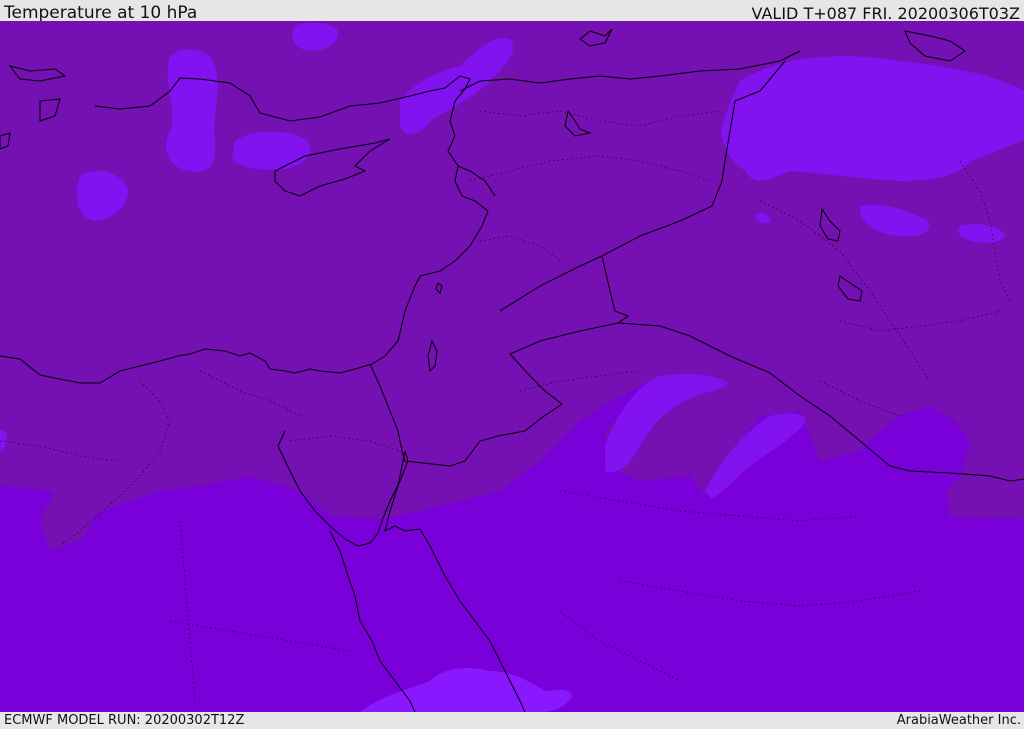 The width and height of the screenshot is (1024, 729). I want to click on brand-label: ArabiaWeather Inc., so click(958, 720).